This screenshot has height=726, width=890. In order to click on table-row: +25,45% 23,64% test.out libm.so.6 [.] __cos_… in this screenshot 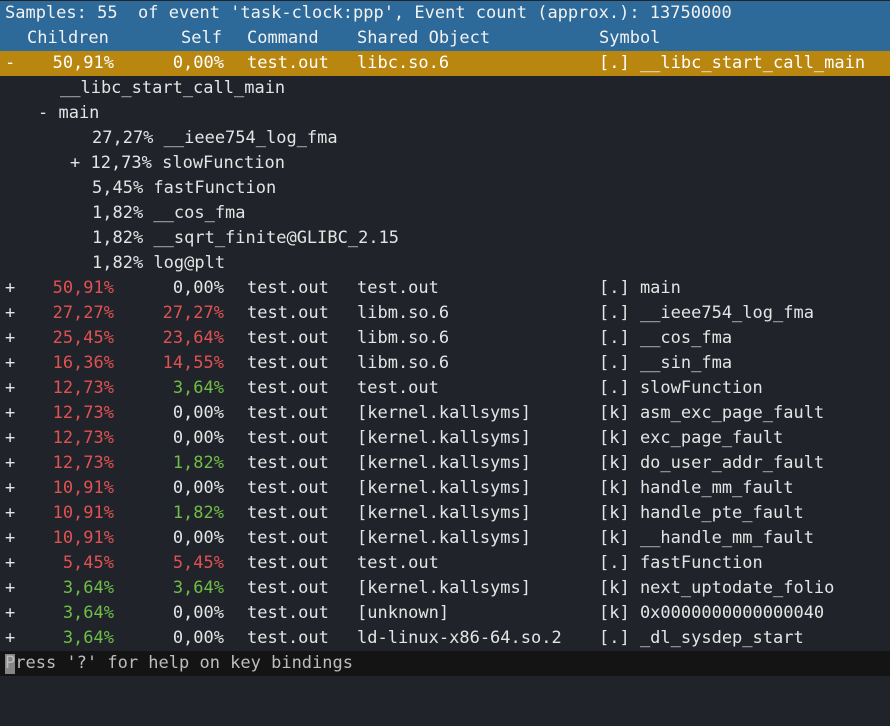, I will do `click(445, 338)`.